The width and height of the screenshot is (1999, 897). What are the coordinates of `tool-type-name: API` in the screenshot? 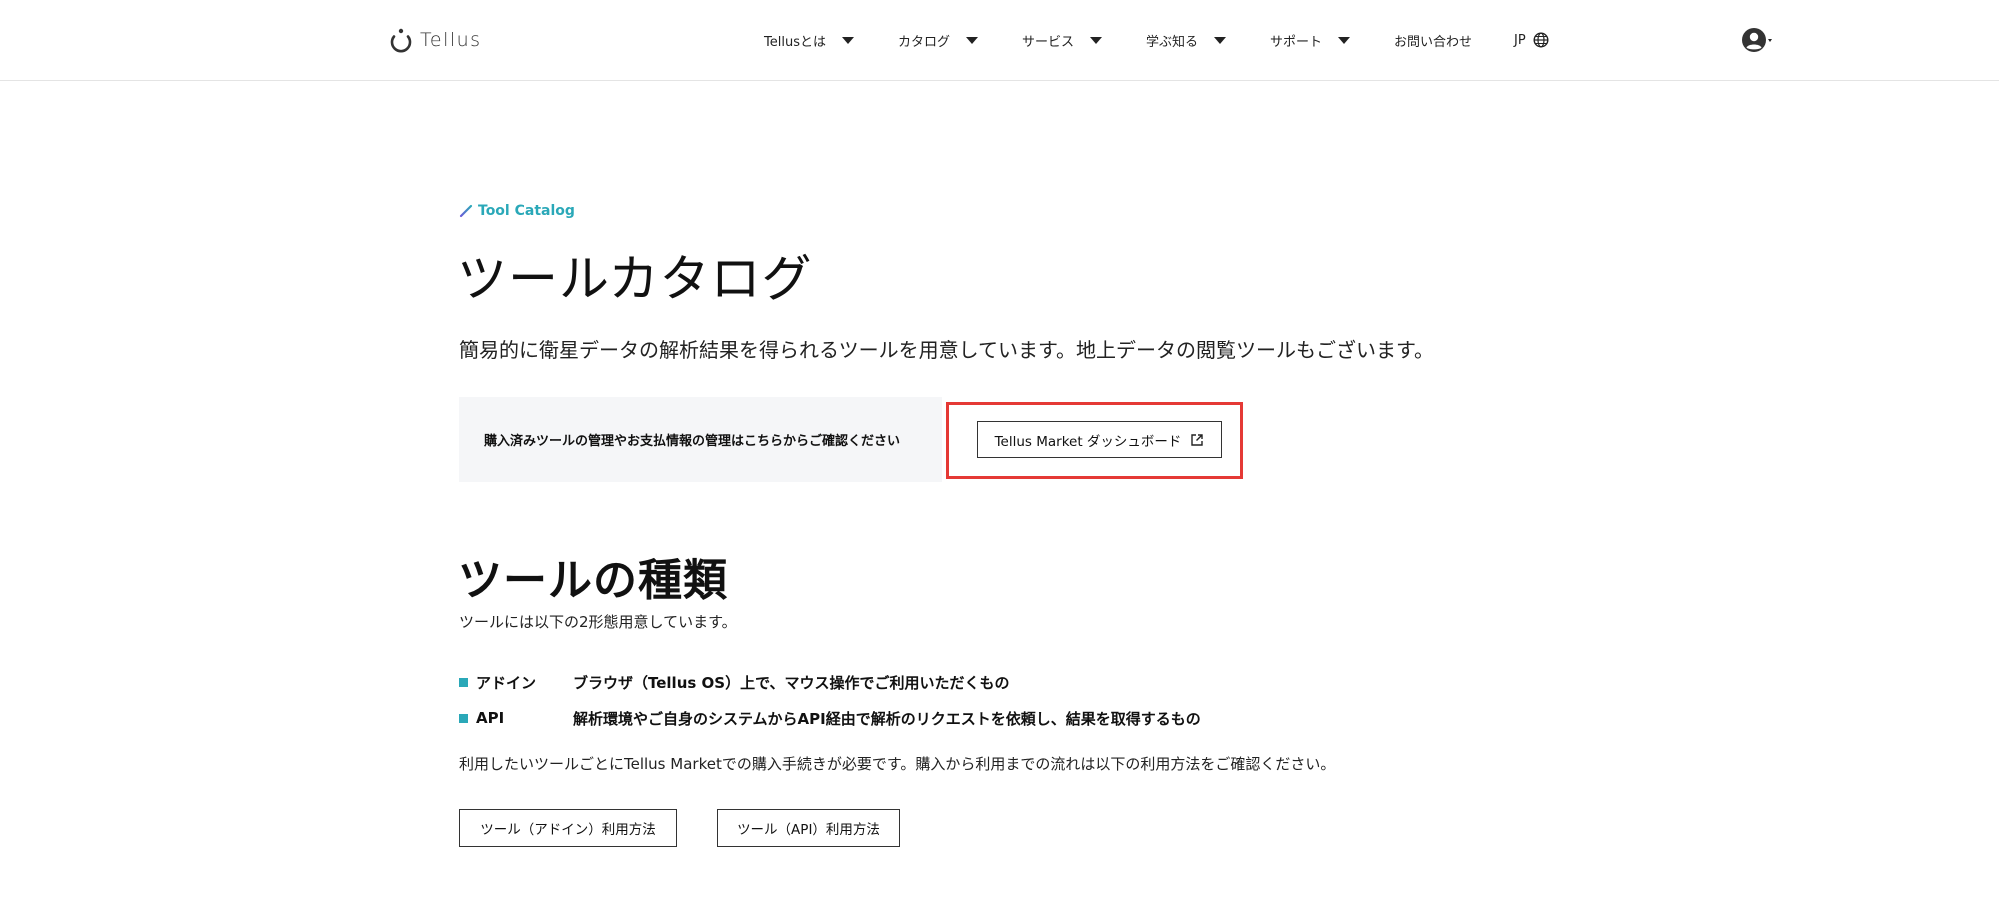 It's located at (490, 718).